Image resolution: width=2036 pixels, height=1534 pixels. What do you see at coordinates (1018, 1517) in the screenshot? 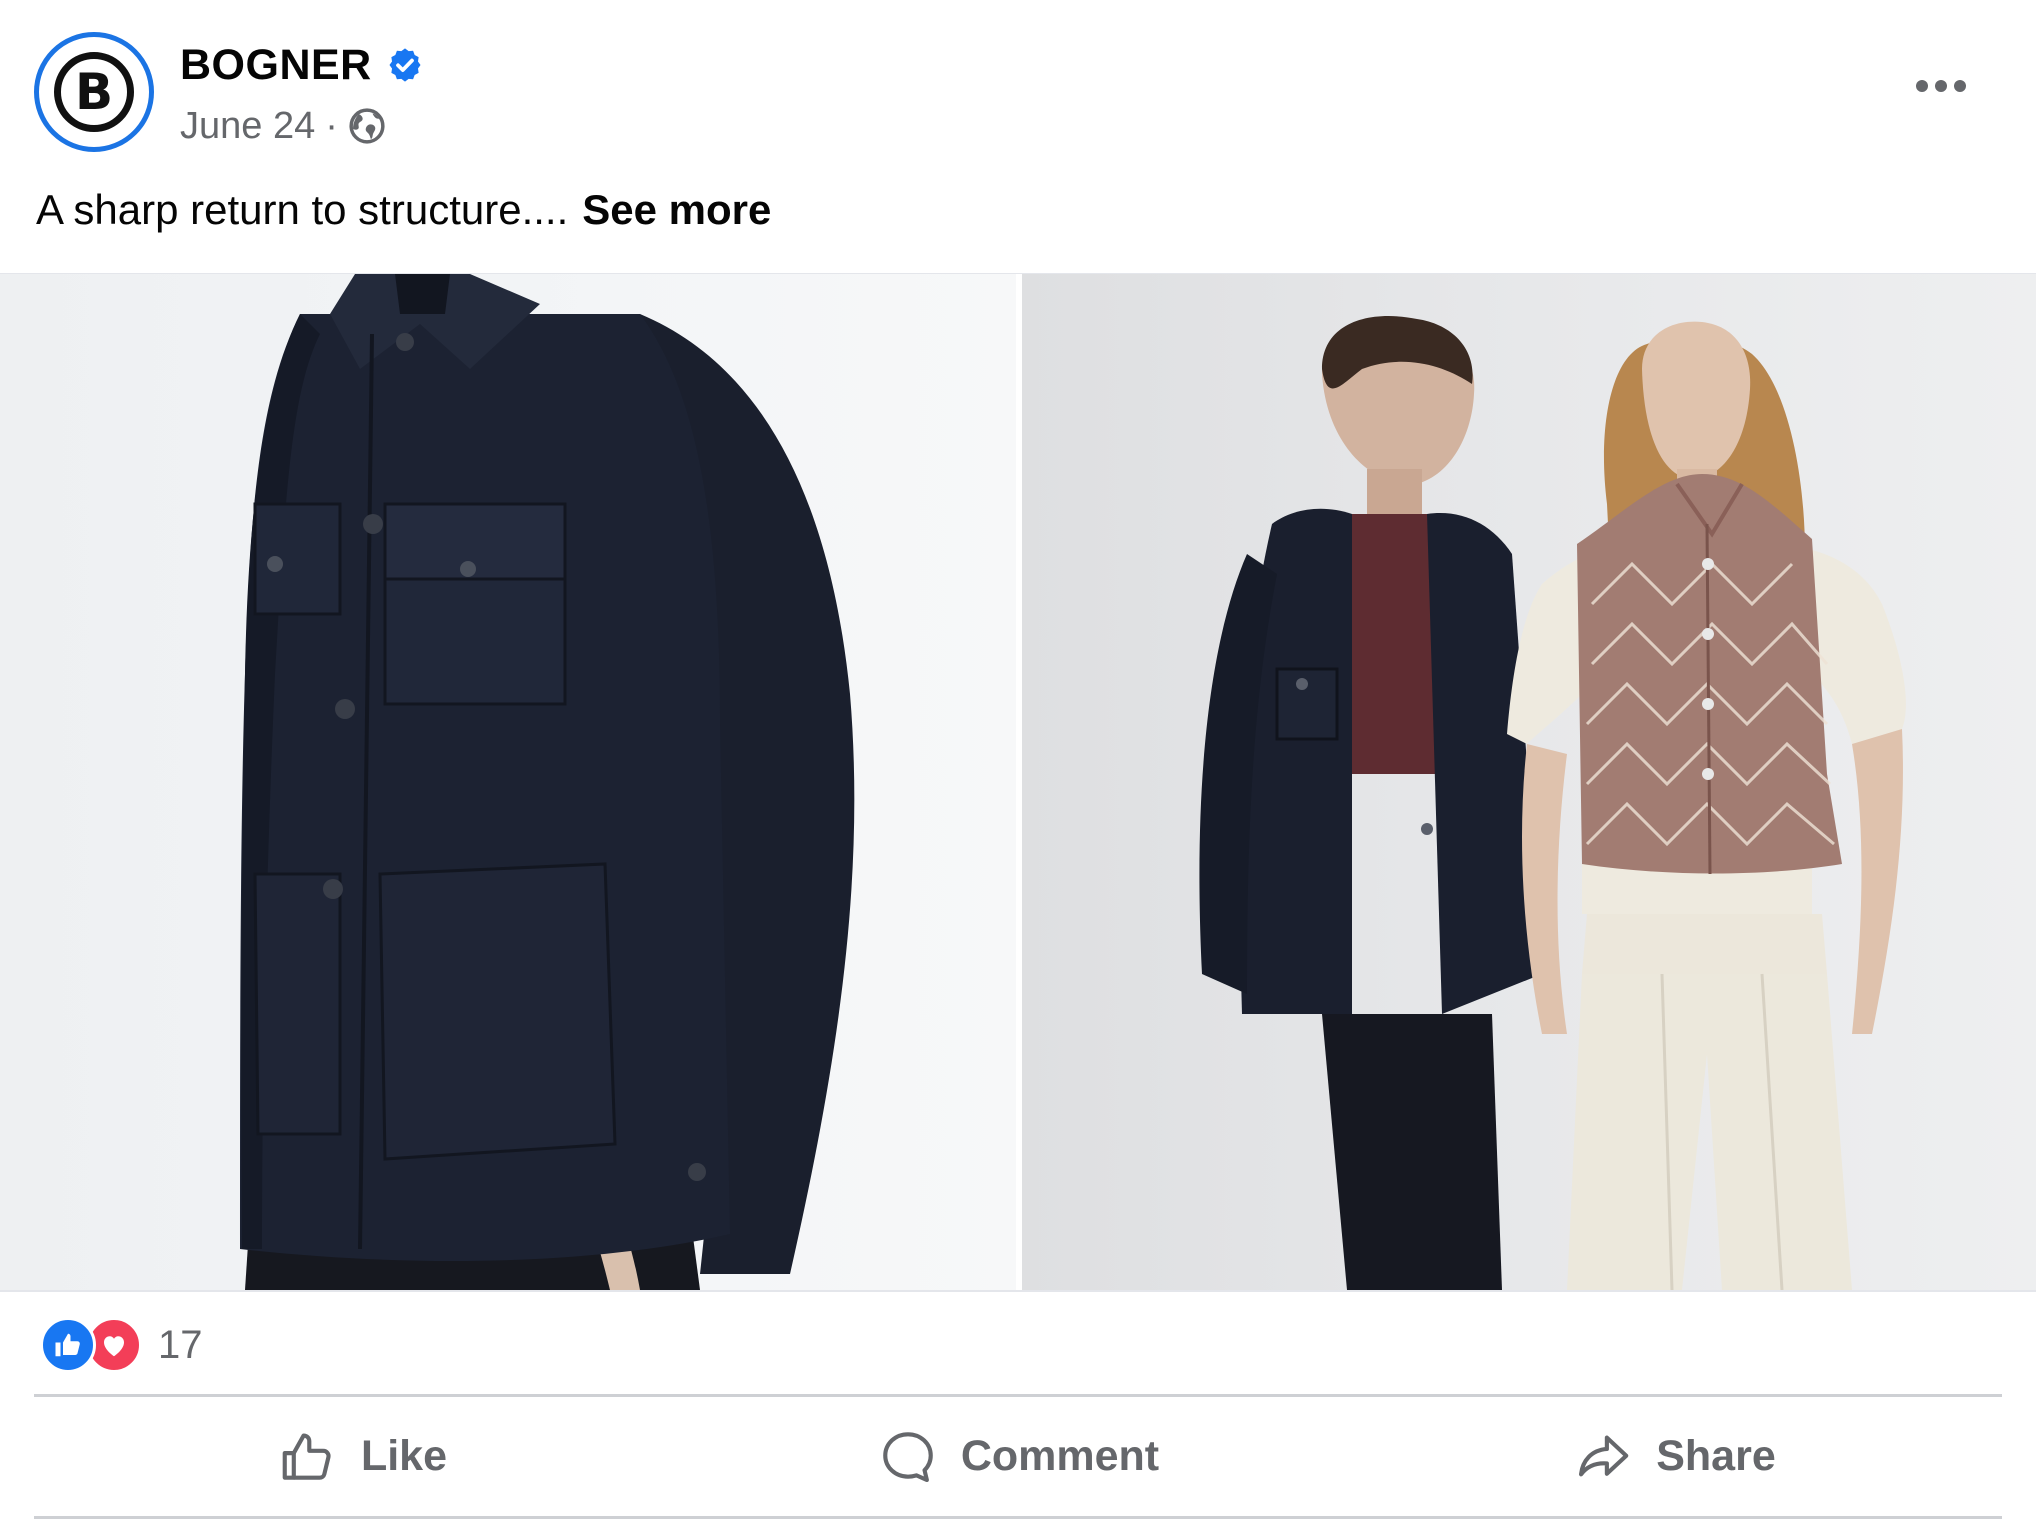
I see `actions-bottom-divider` at bounding box center [1018, 1517].